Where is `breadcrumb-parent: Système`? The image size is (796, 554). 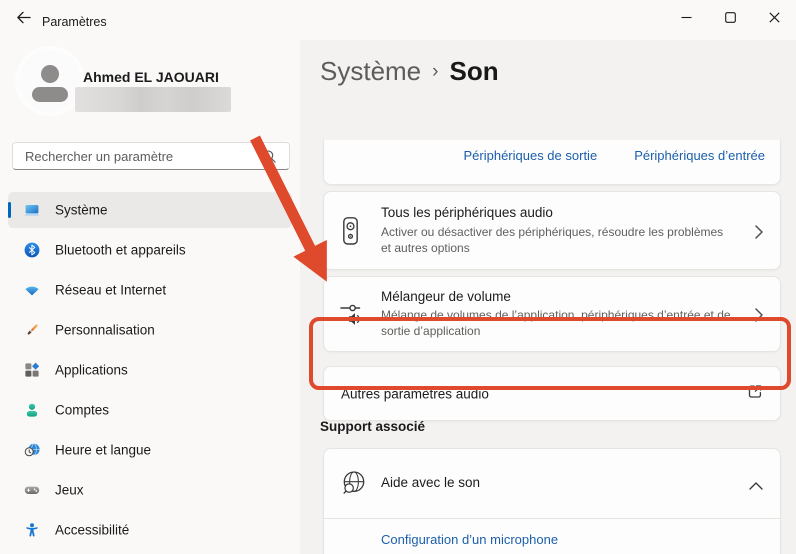 breadcrumb-parent: Système is located at coordinates (370, 71).